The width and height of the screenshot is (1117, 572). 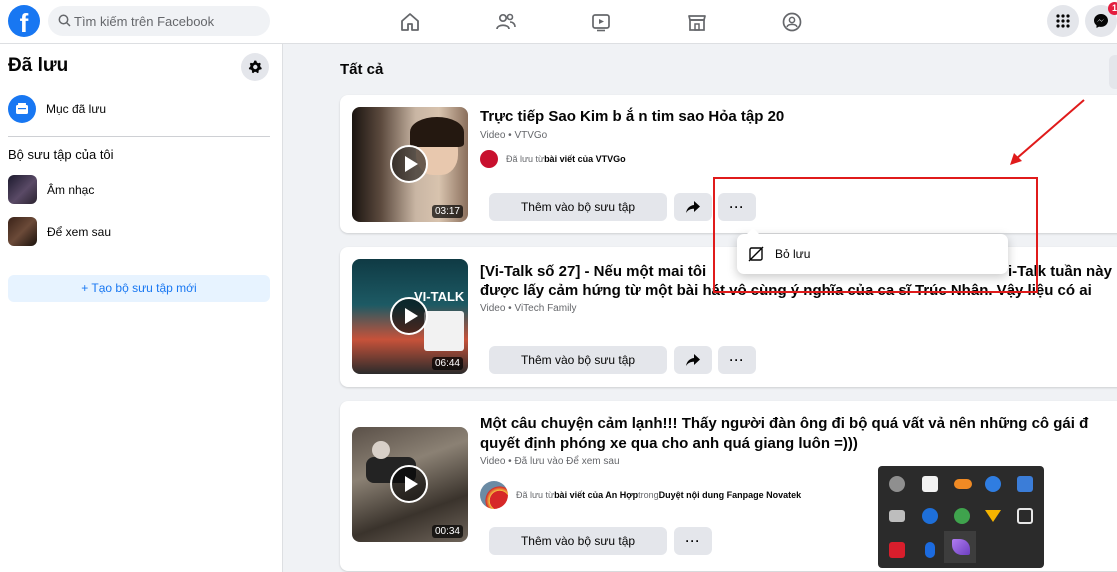 I want to click on saved-from-group: Duyệt nội dung Fanpage Novatek, so click(x=730, y=495).